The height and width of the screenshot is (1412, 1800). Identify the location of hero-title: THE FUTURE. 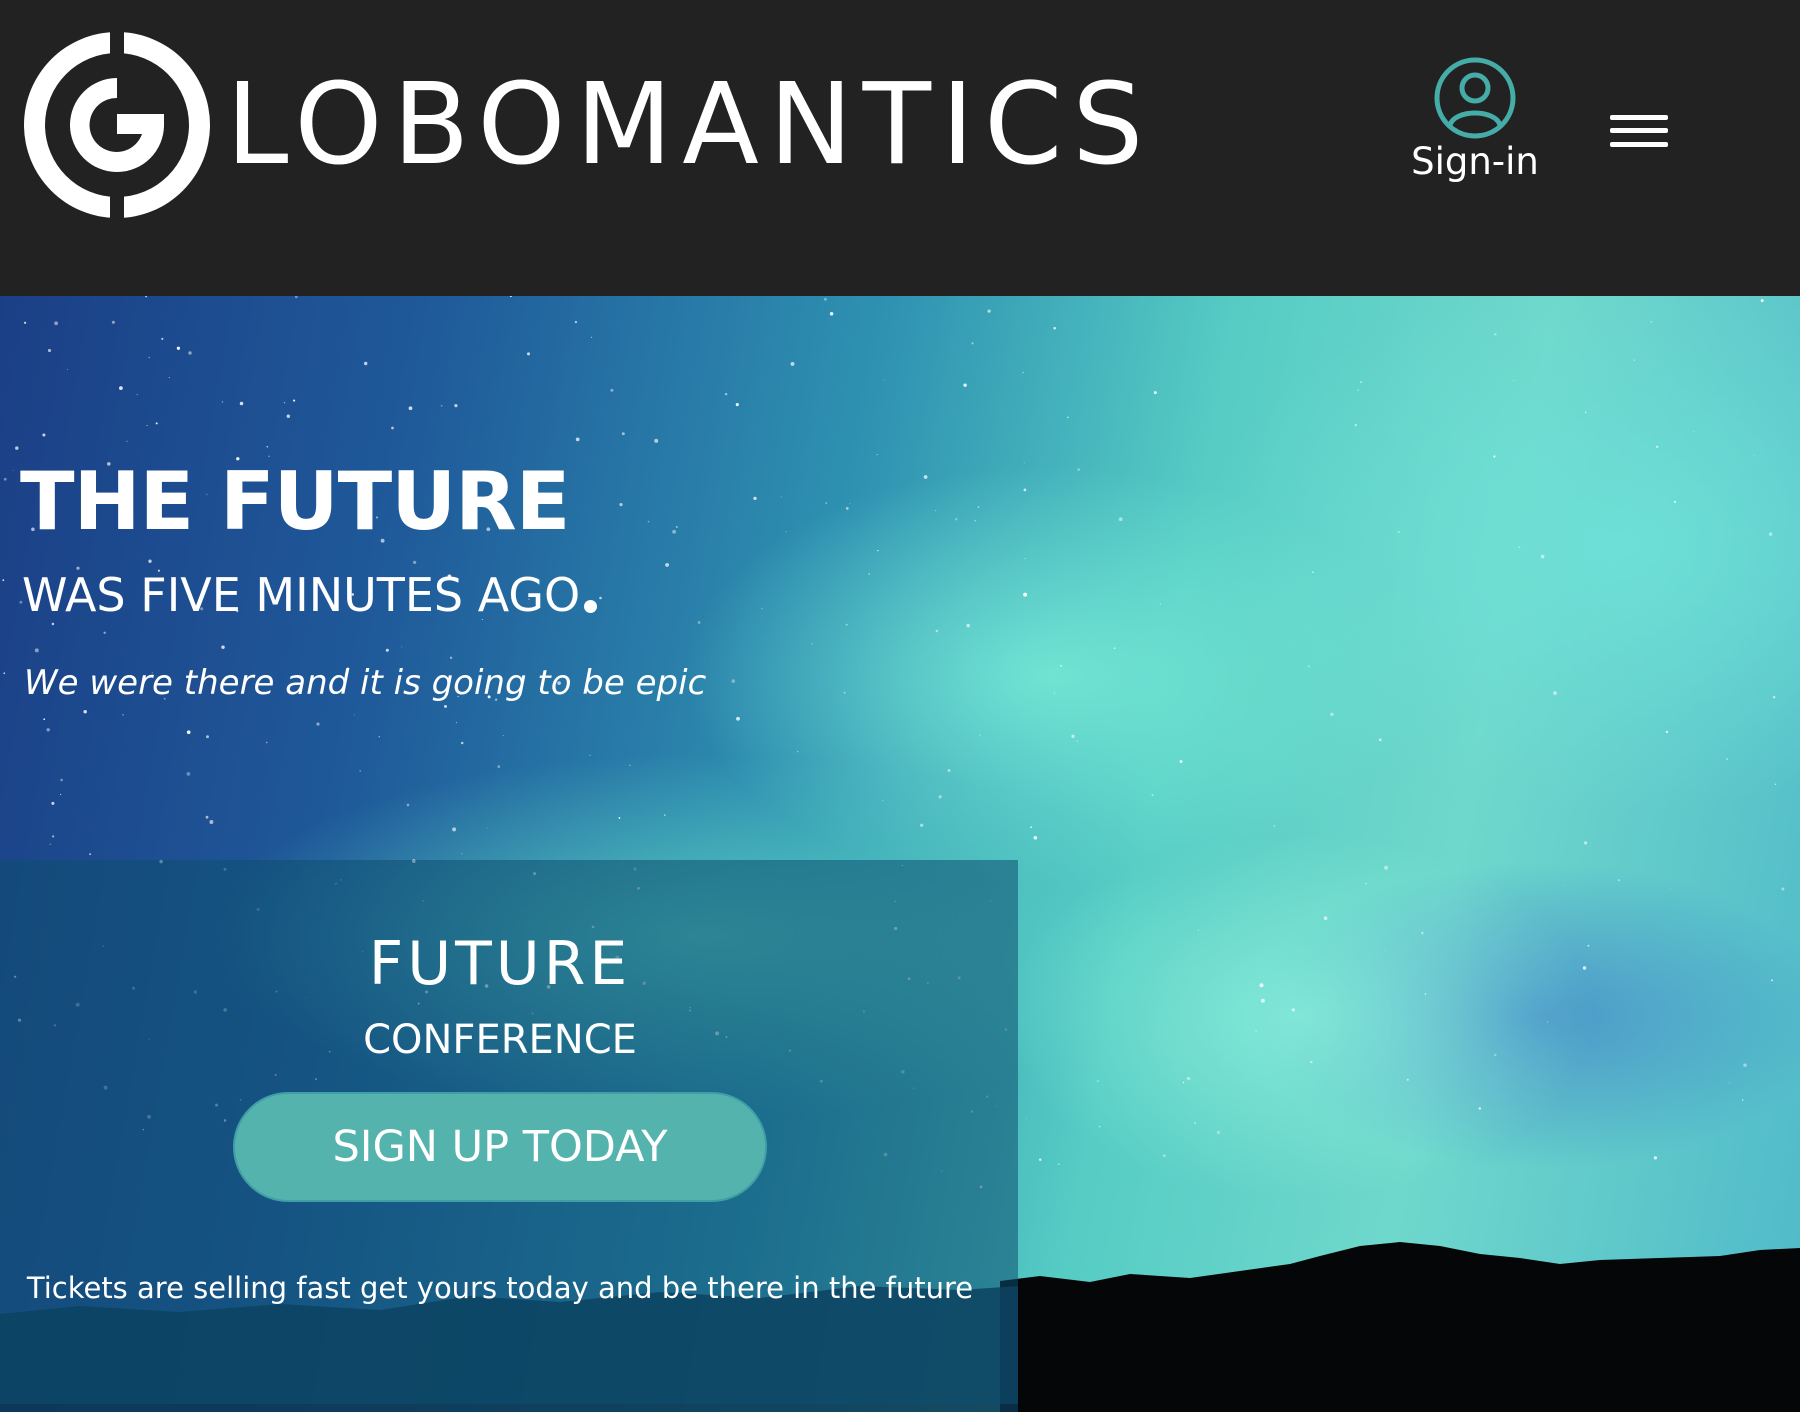
(295, 501).